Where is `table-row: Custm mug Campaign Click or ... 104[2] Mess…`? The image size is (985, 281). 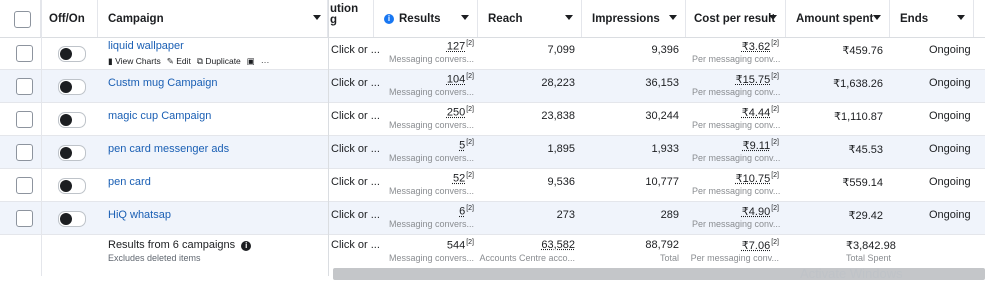
table-row: Custm mug Campaign Click or ... 104[2] Mess… is located at coordinates (492, 86).